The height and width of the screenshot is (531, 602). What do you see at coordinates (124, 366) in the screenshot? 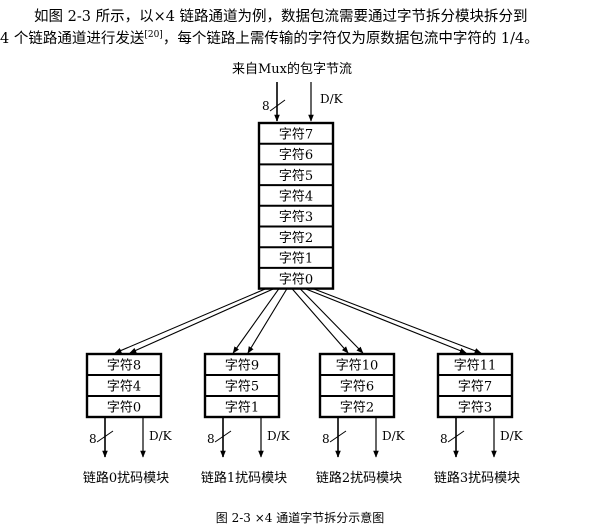
I see `lane-stack-cell: 字符8` at bounding box center [124, 366].